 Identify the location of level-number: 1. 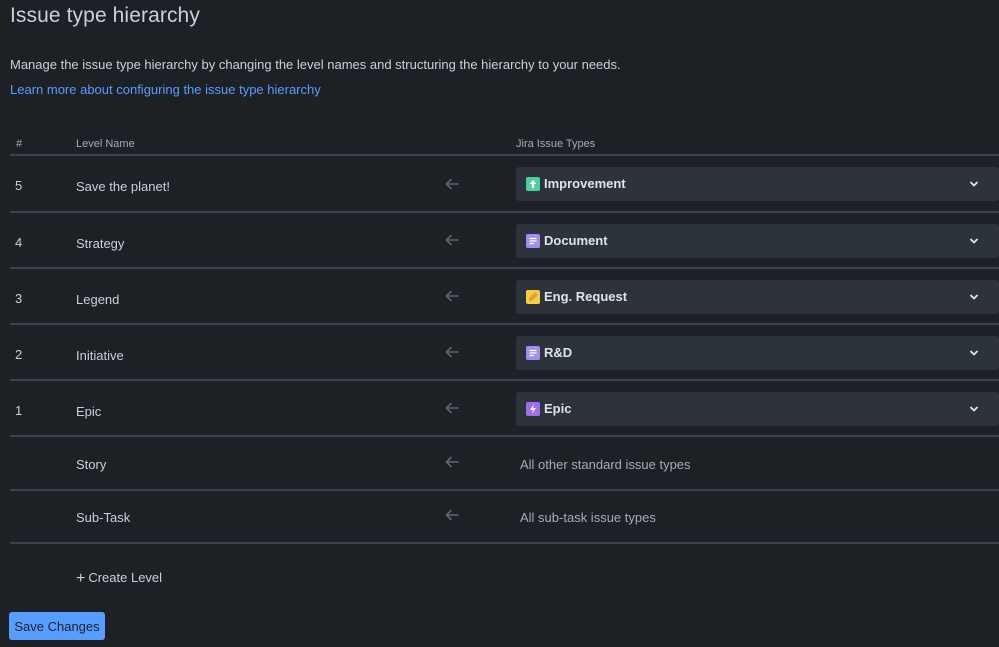
(19, 410).